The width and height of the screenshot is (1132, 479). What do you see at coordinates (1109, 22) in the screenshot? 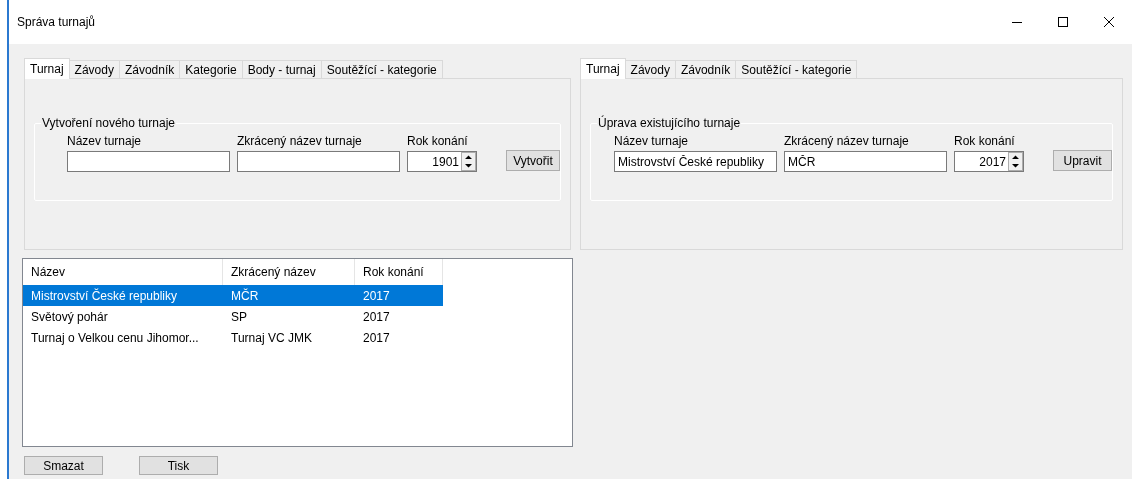
I see `close-icon` at bounding box center [1109, 22].